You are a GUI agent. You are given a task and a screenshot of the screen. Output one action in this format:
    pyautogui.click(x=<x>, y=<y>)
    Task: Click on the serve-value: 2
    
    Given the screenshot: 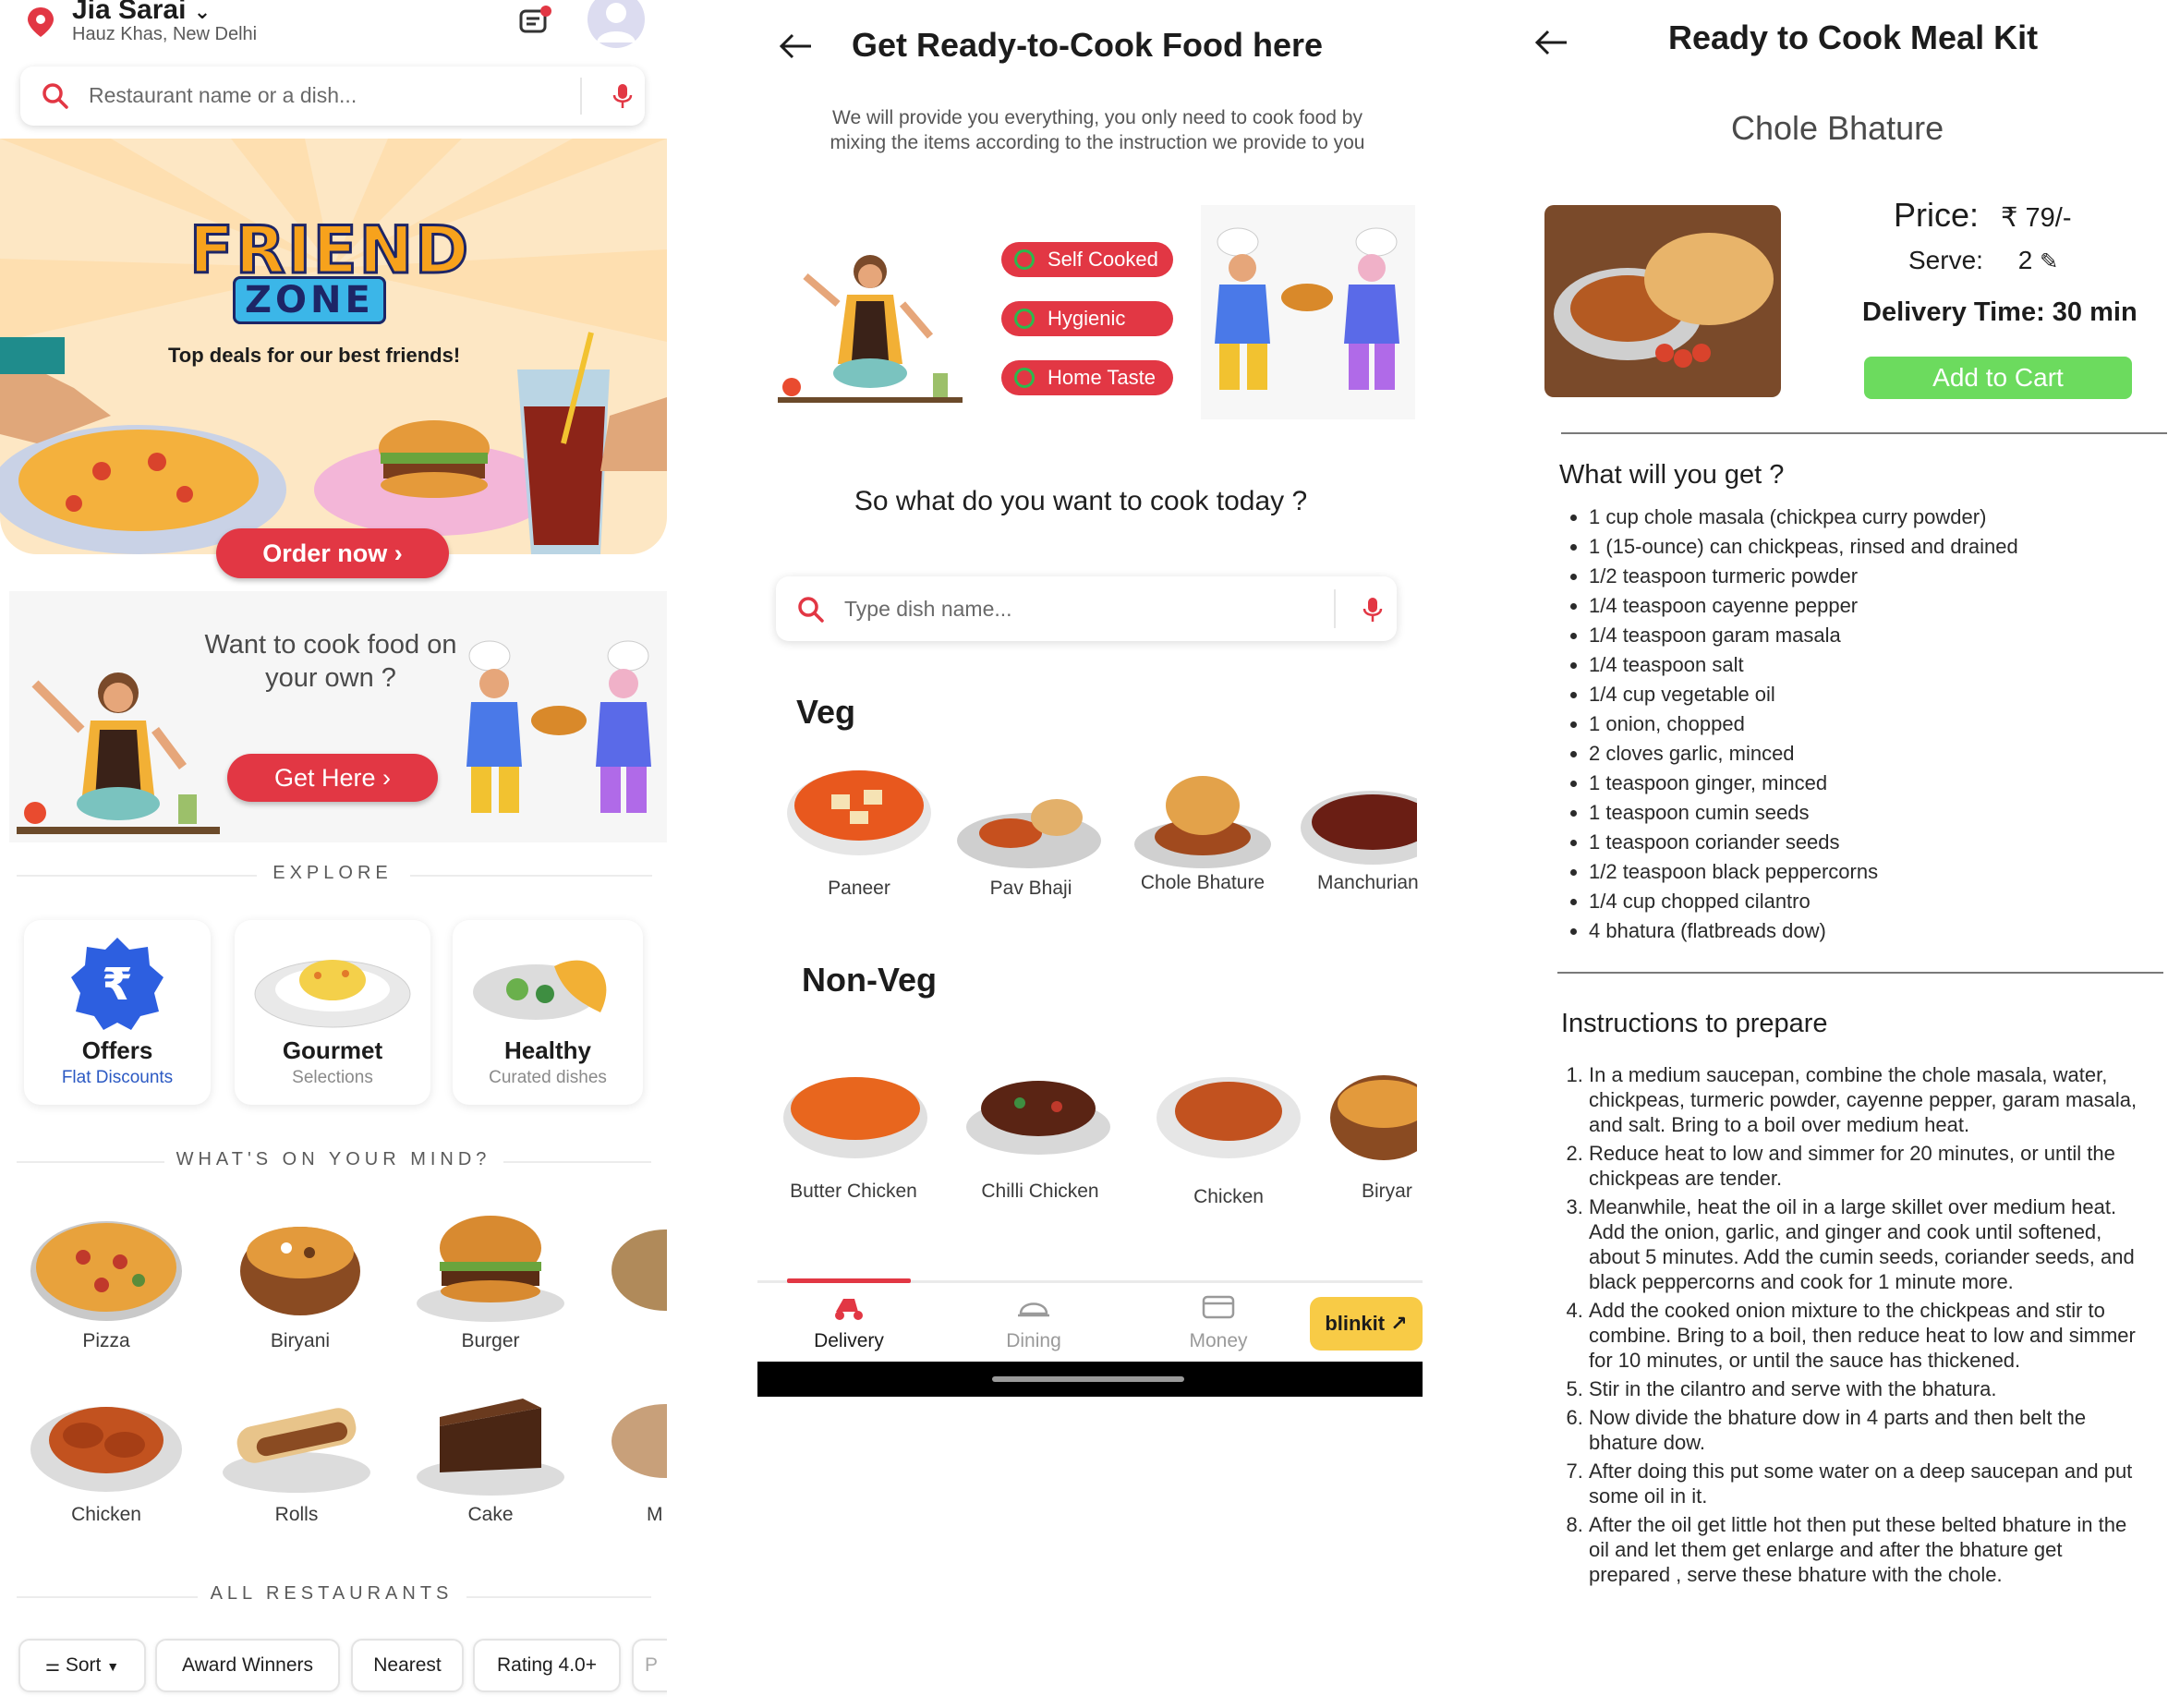 What is the action you would take?
    pyautogui.click(x=2025, y=260)
    